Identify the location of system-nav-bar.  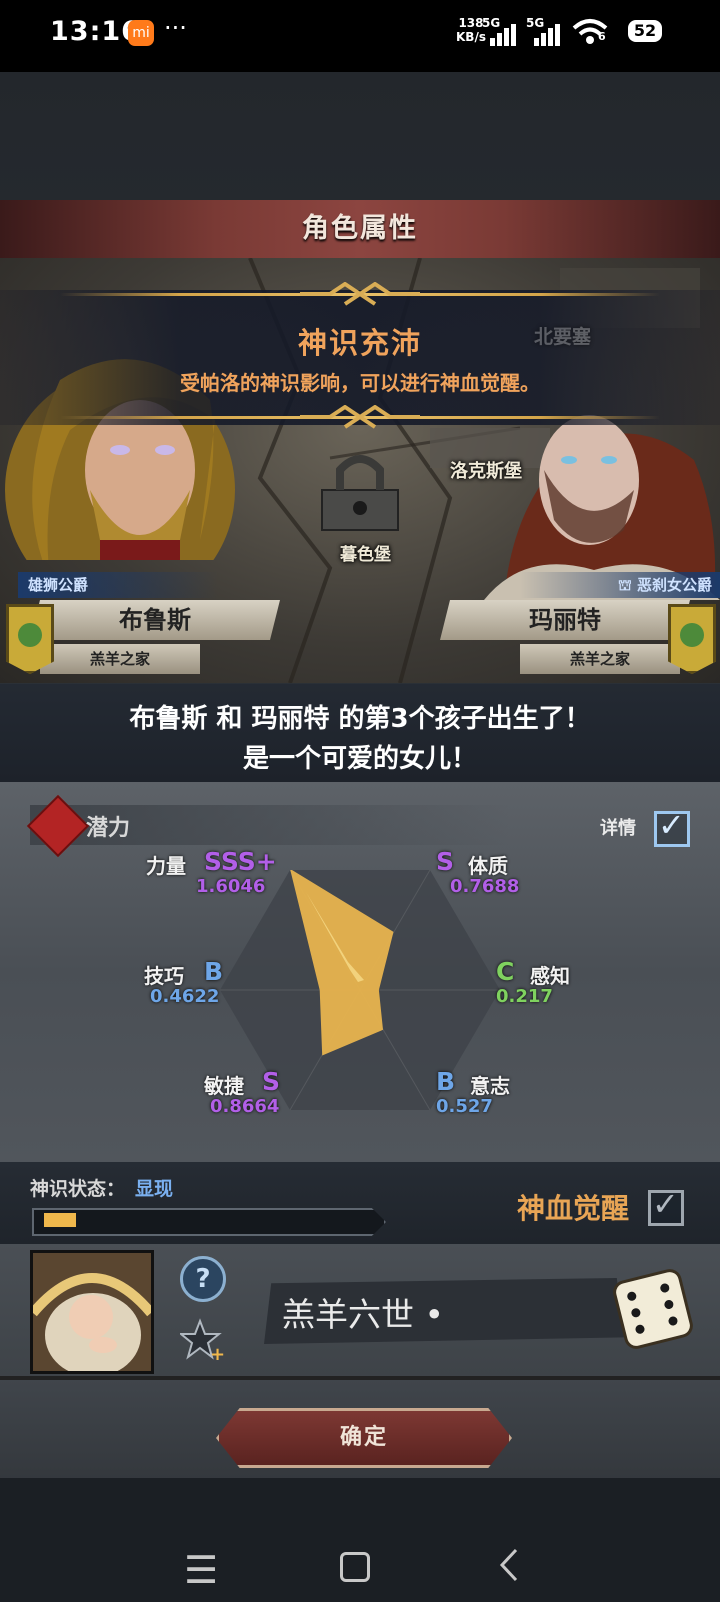
(360, 1540).